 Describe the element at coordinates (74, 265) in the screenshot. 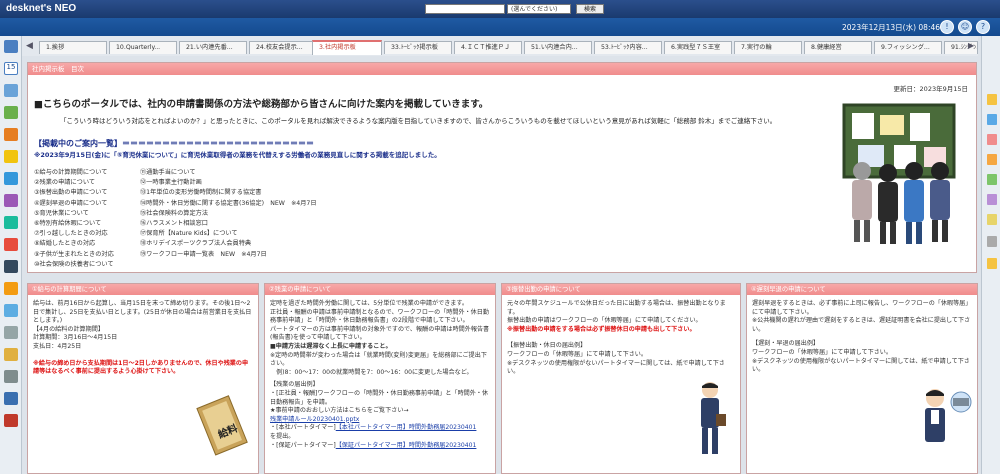

I see `list-item: ⑩社会保険の扶養者について` at that location.